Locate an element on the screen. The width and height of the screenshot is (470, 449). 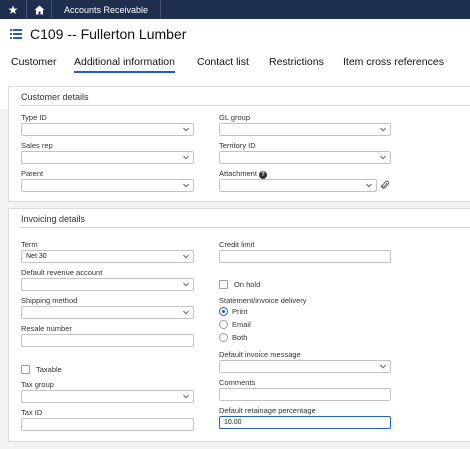
credit-limit-label: Credit limit is located at coordinates (237, 244).